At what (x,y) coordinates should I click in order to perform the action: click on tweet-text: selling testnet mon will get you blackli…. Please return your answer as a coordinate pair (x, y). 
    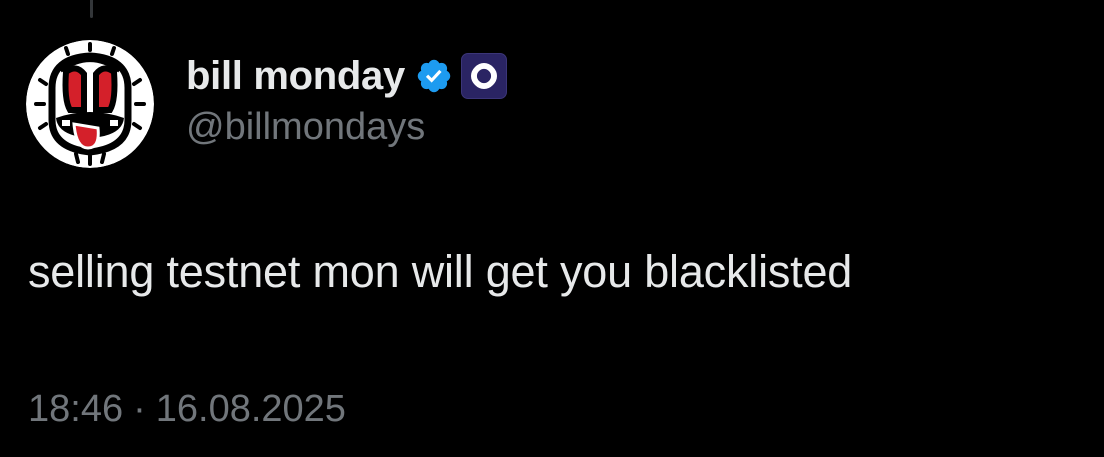
    Looking at the image, I should click on (440, 271).